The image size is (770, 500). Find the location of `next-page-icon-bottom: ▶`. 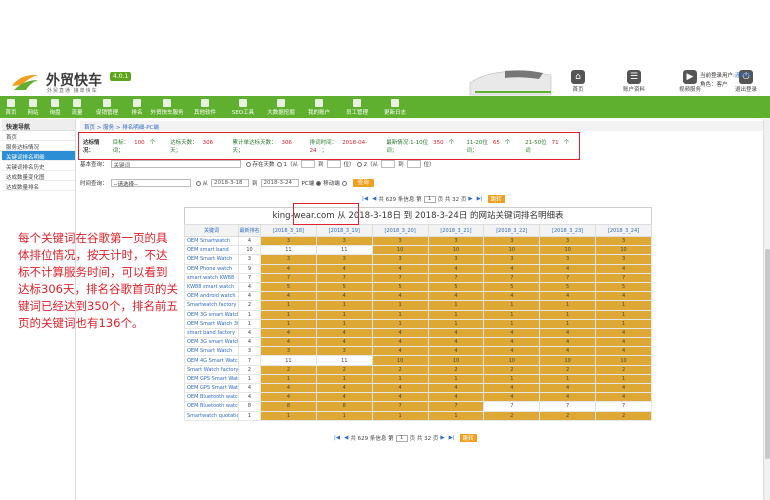

next-page-icon-bottom: ▶ is located at coordinates (442, 438).